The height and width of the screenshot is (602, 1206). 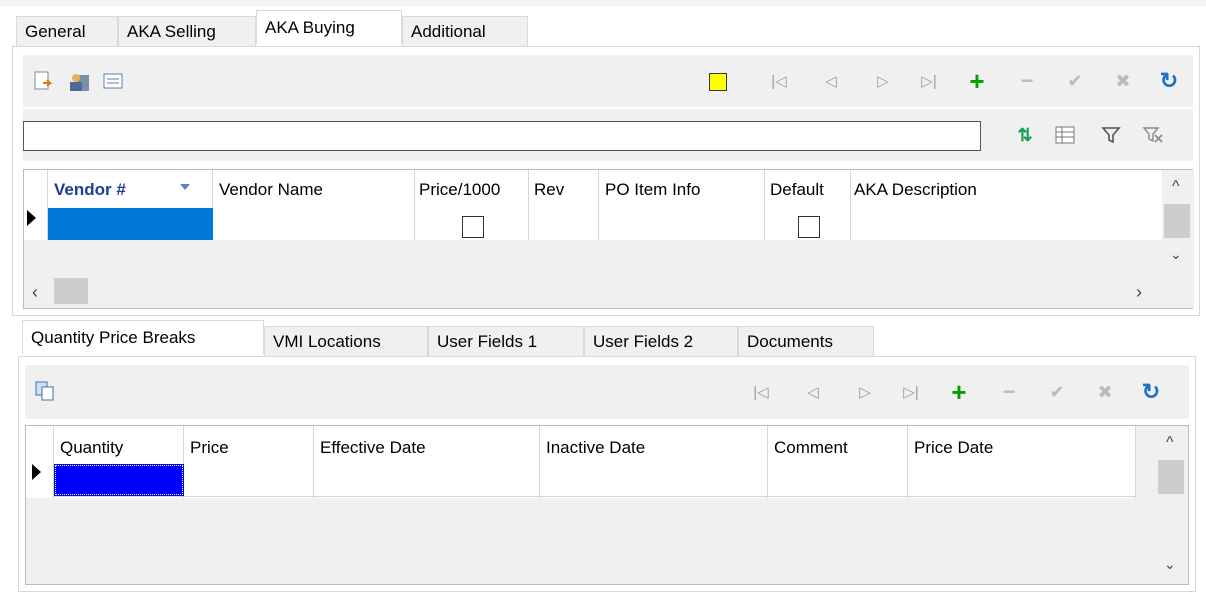 I want to click on new-record-icon, so click(x=43, y=81).